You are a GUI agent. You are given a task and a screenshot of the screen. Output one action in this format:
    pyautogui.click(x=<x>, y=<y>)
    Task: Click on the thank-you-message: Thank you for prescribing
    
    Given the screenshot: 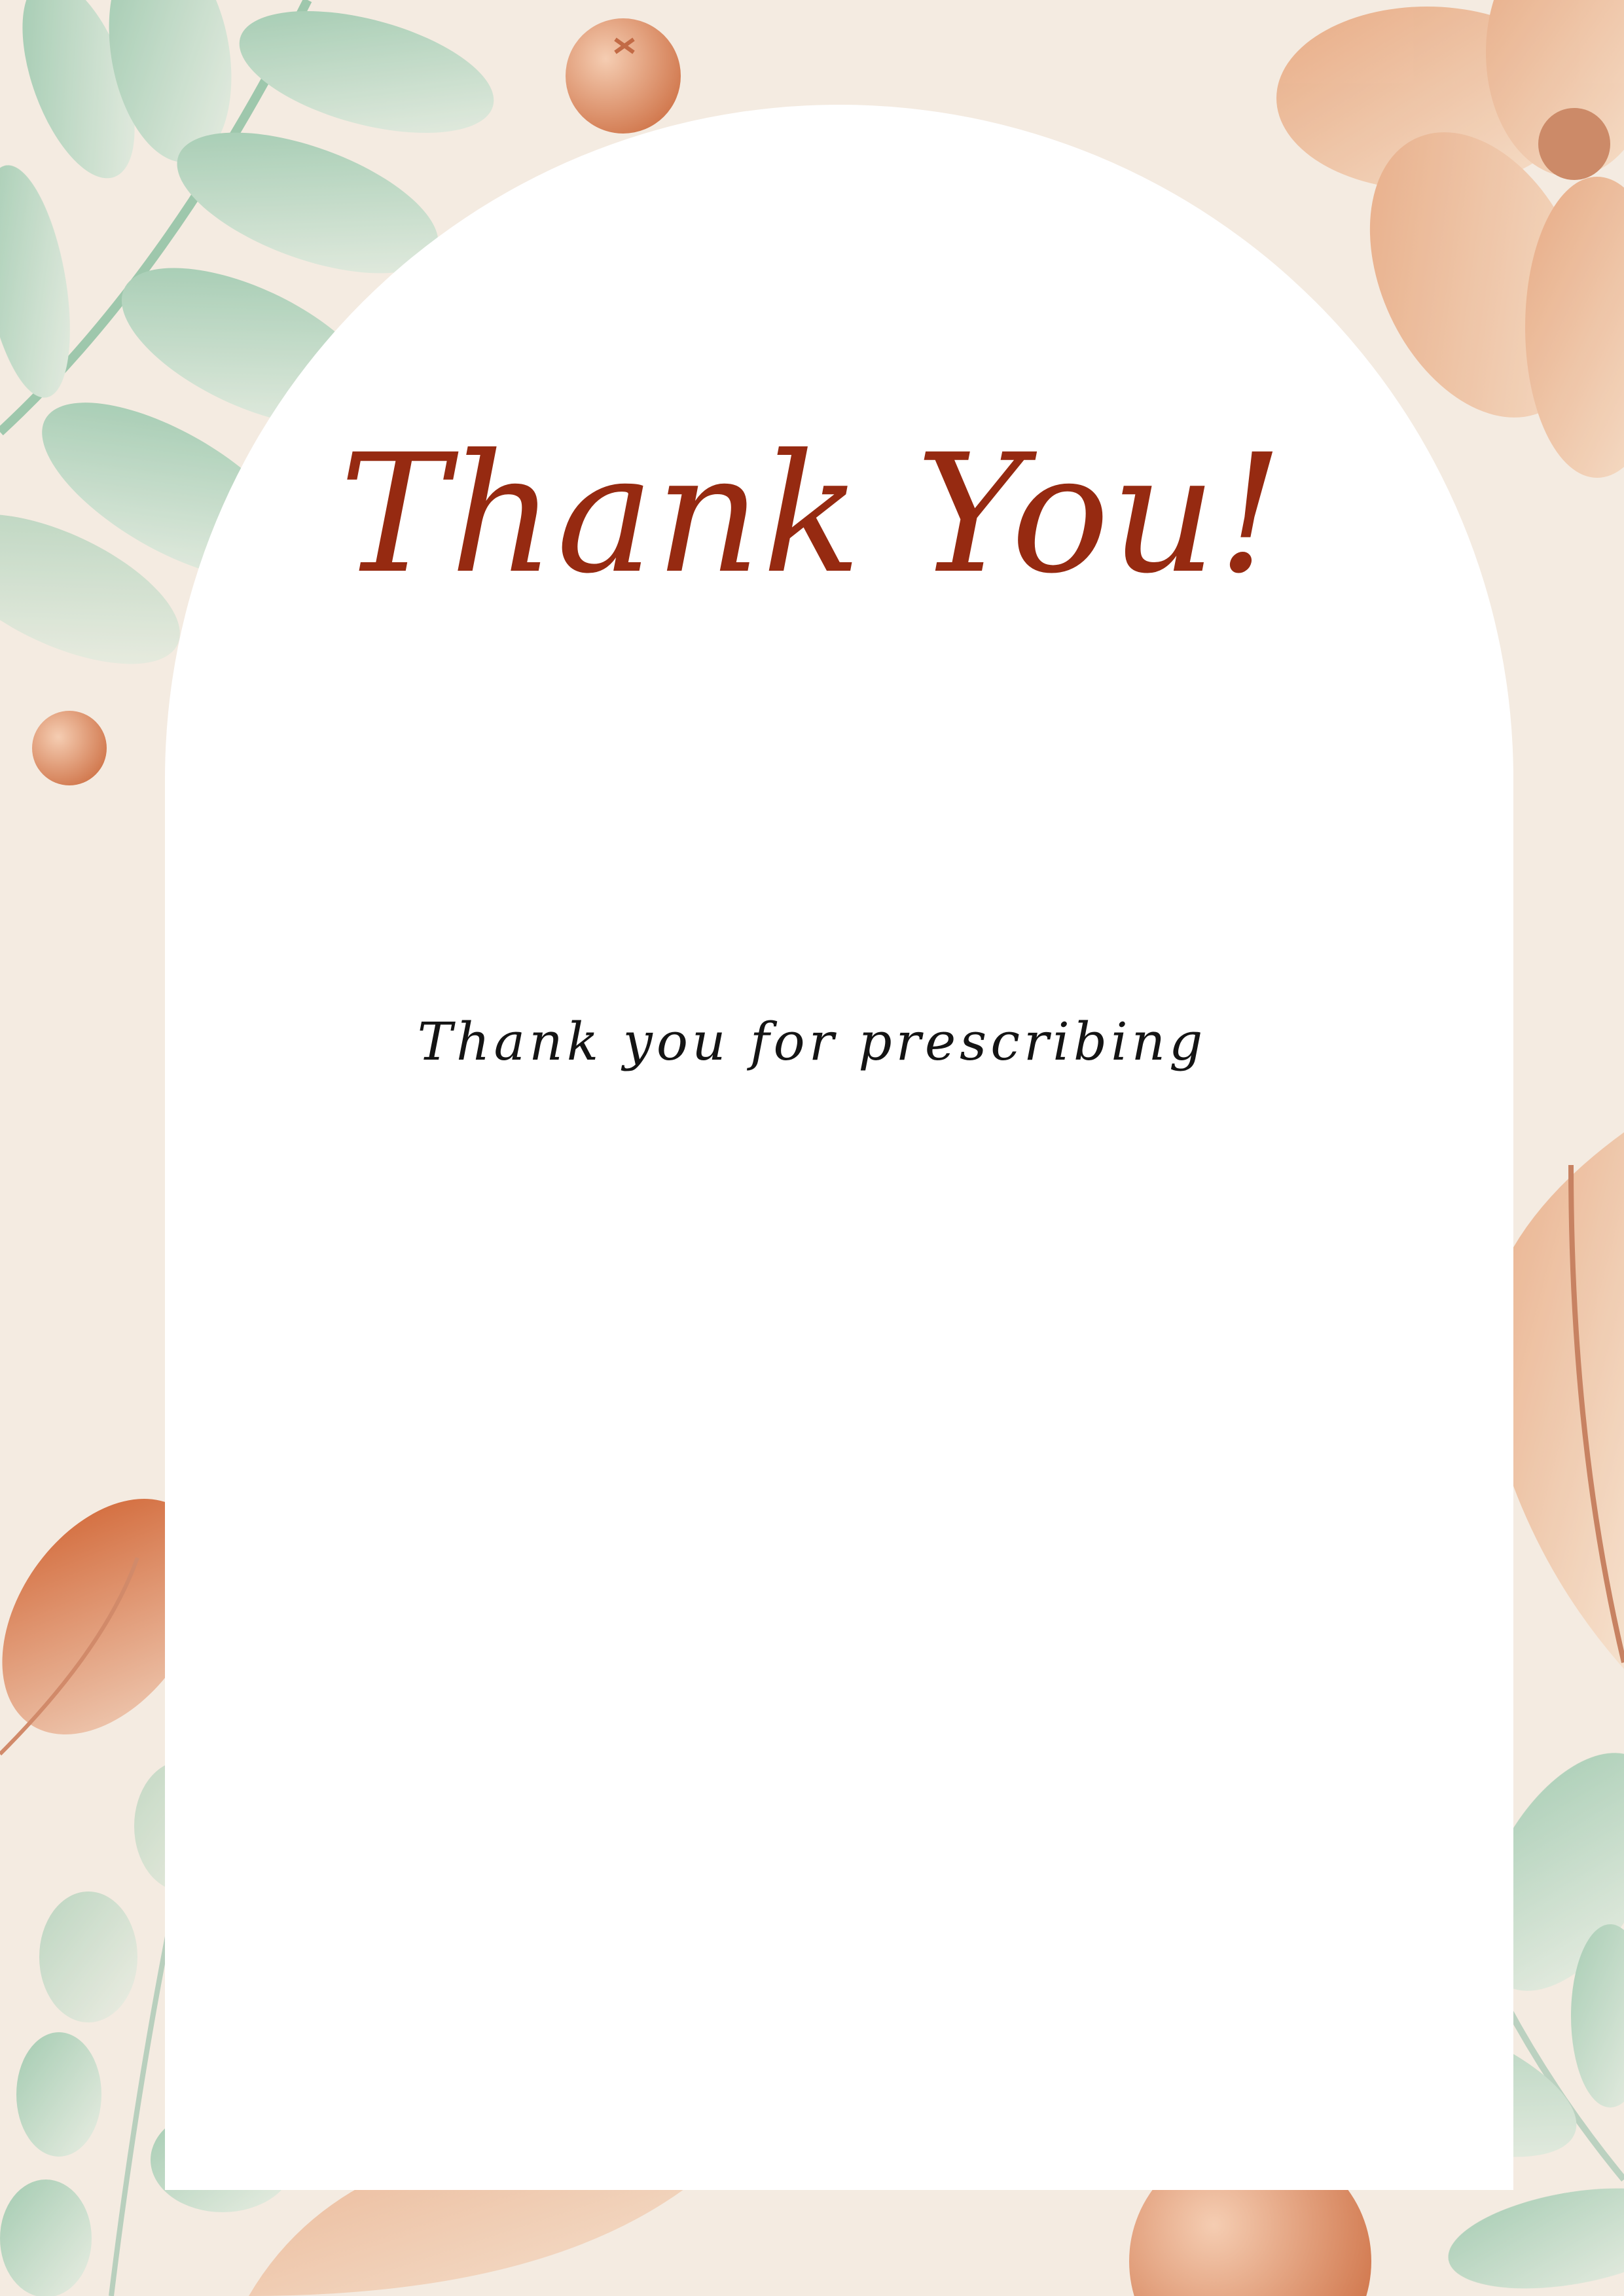 What is the action you would take?
    pyautogui.click(x=812, y=1041)
    